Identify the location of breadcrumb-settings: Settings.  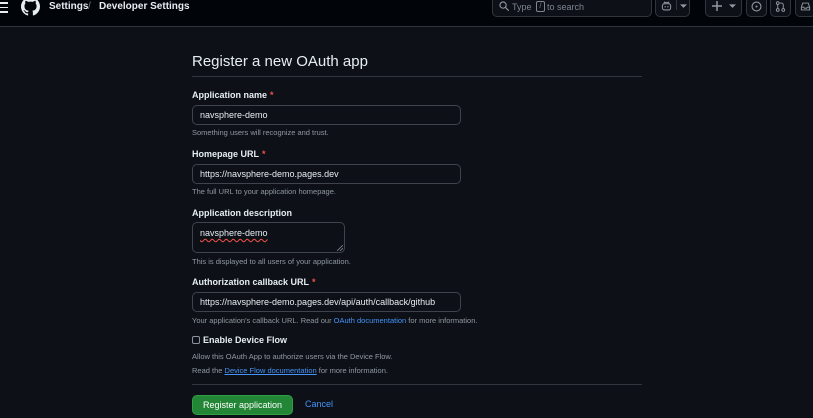
(68, 6).